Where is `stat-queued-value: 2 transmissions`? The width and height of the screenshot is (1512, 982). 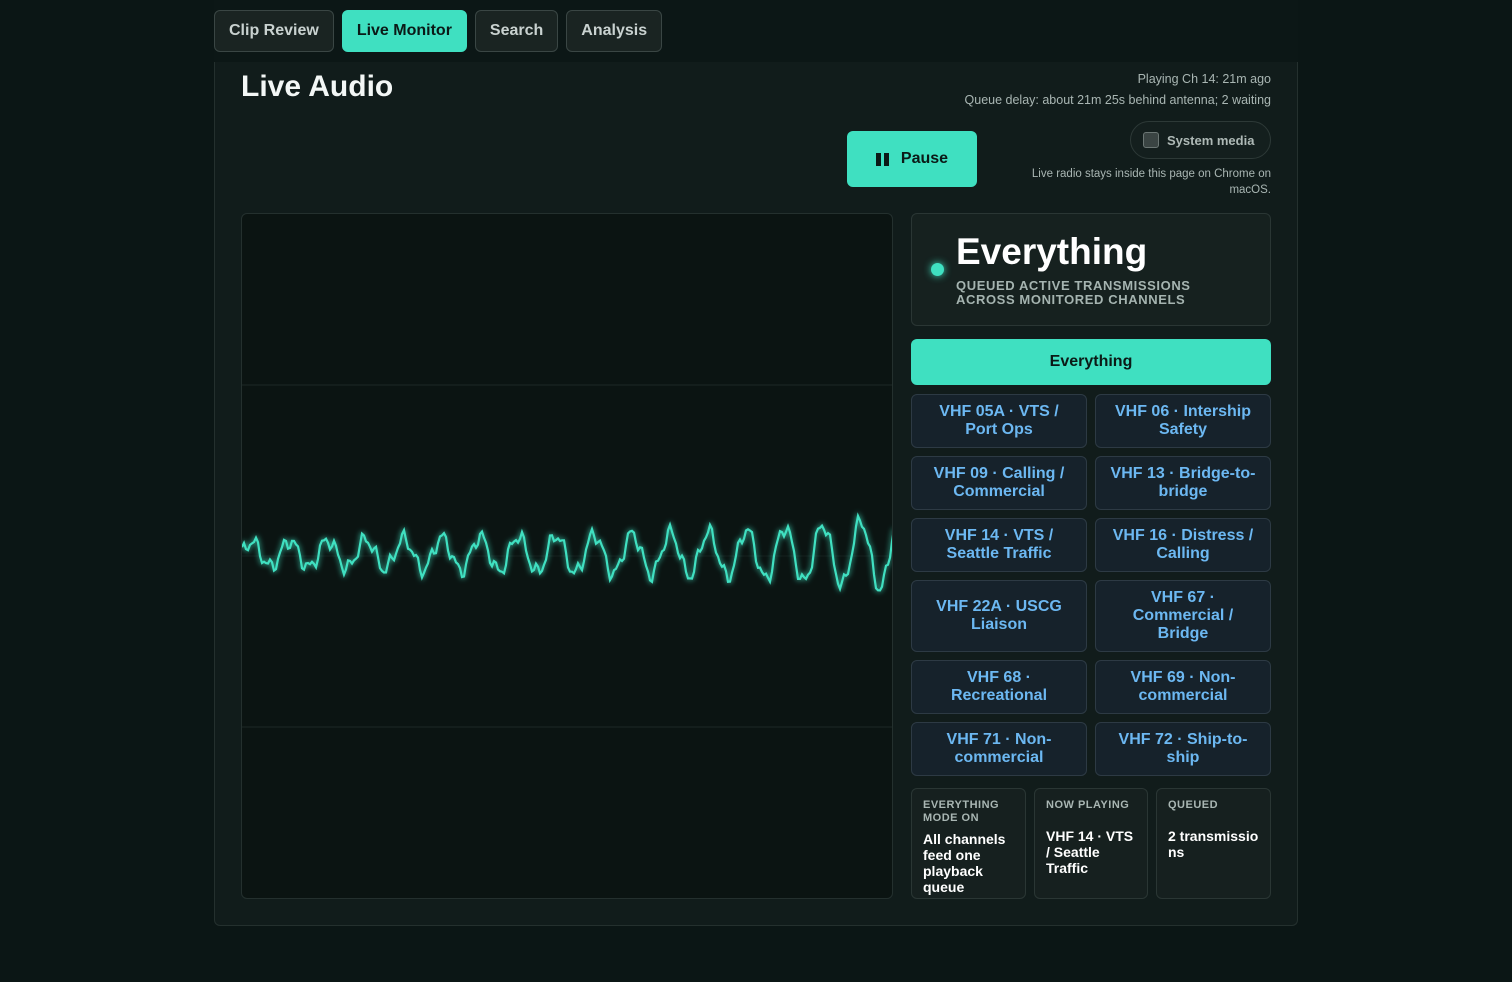 stat-queued-value: 2 transmissions is located at coordinates (1213, 844).